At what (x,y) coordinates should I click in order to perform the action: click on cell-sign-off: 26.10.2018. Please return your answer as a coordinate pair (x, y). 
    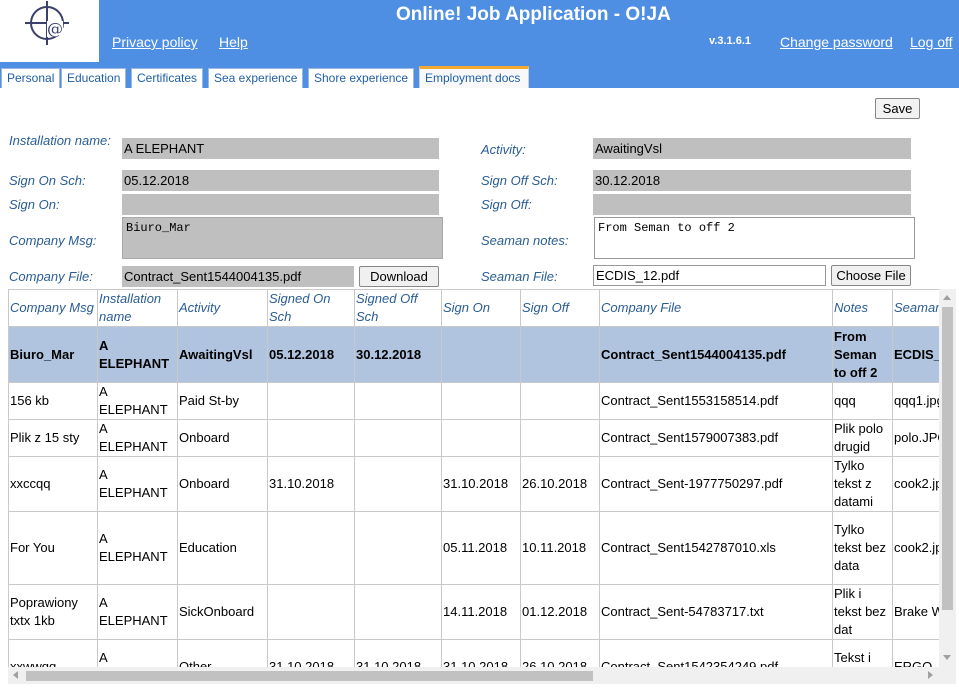
    Looking at the image, I should click on (560, 653).